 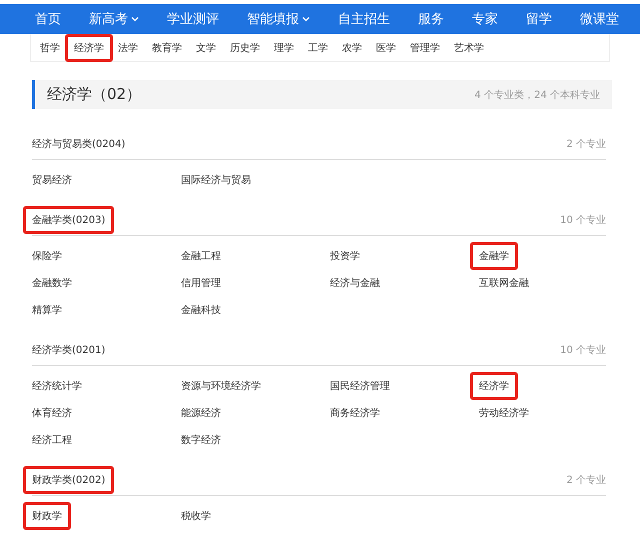 I want to click on category-title: 经济与贸易类(0204), so click(x=79, y=144).